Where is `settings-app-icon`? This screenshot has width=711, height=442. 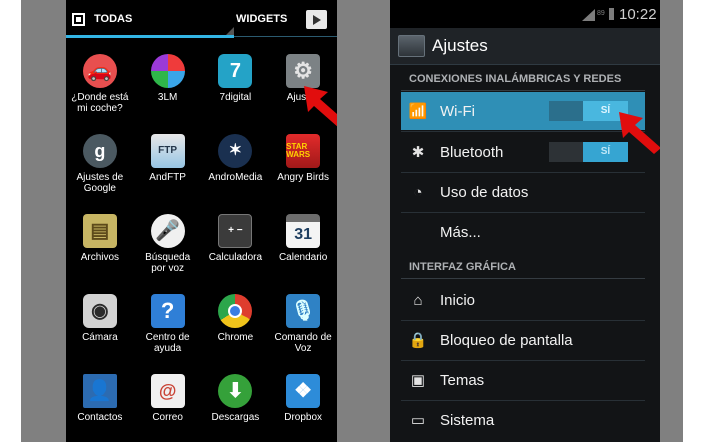
settings-app-icon is located at coordinates (411, 46).